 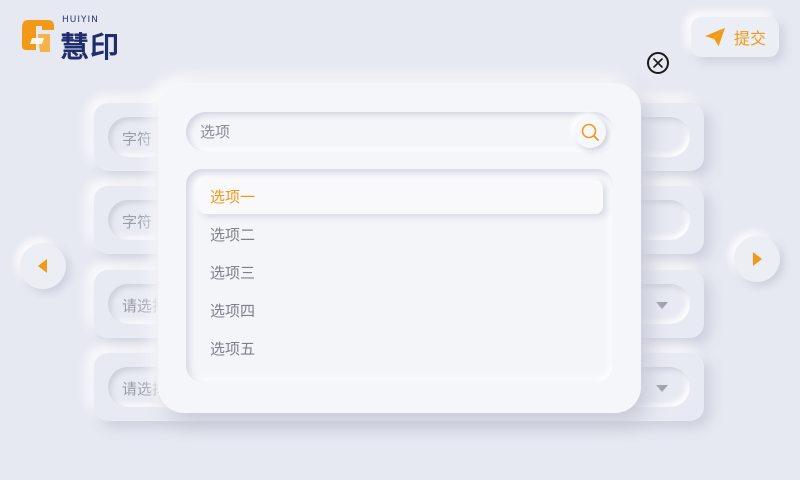 I want to click on logo-mark-icon, so click(x=38, y=36).